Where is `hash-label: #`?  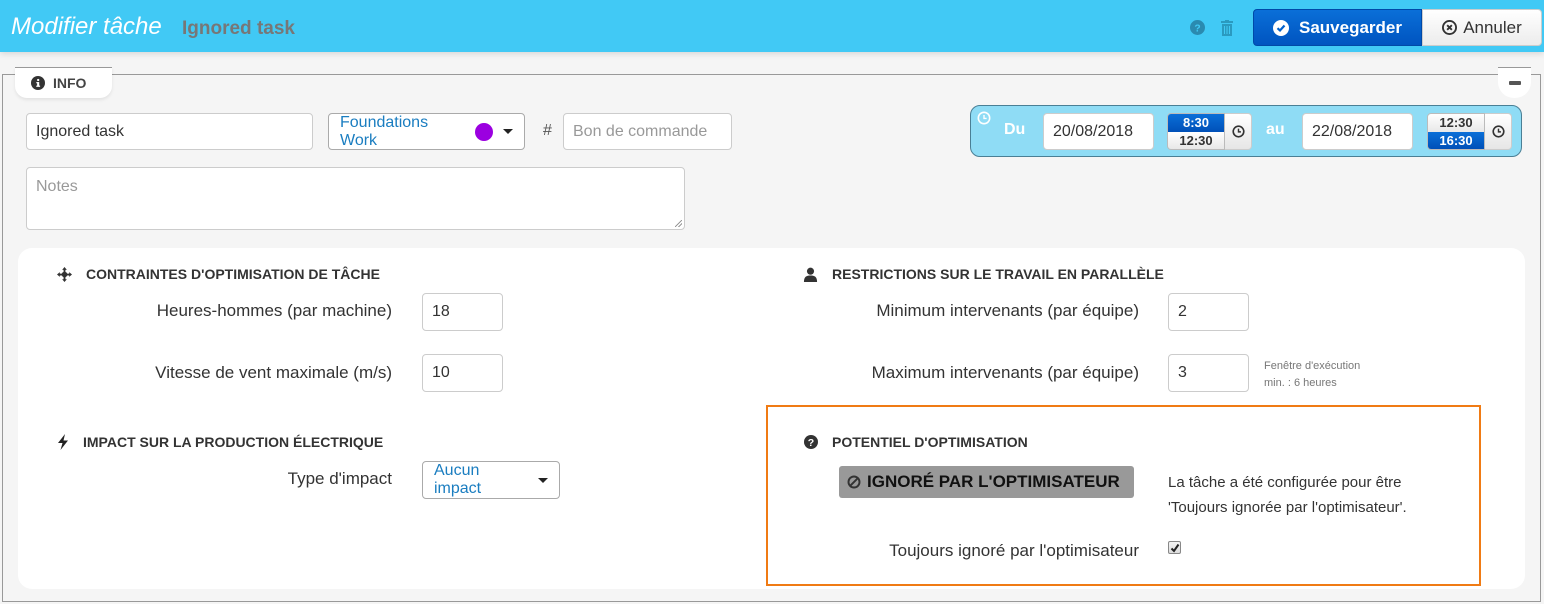
hash-label: # is located at coordinates (547, 130).